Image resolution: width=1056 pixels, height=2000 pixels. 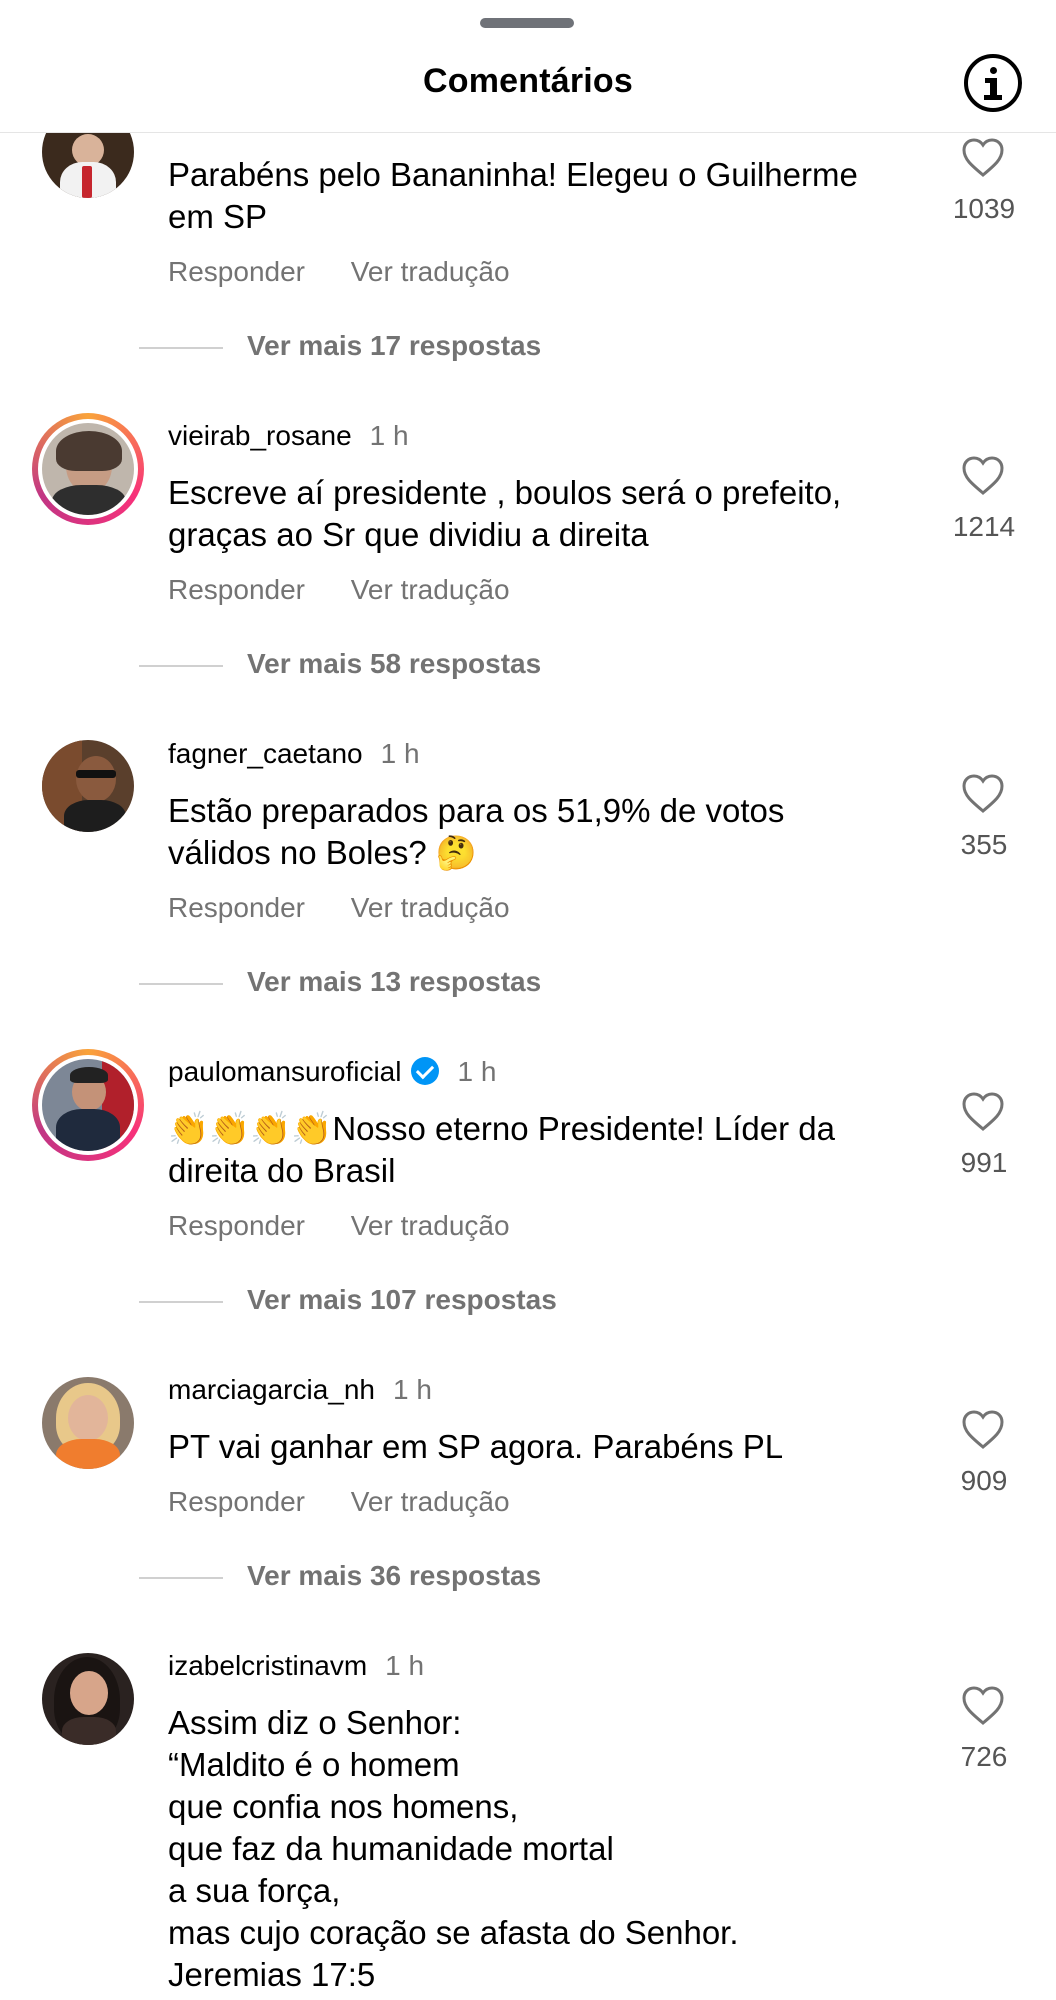 What do you see at coordinates (993, 83) in the screenshot?
I see `info-icon` at bounding box center [993, 83].